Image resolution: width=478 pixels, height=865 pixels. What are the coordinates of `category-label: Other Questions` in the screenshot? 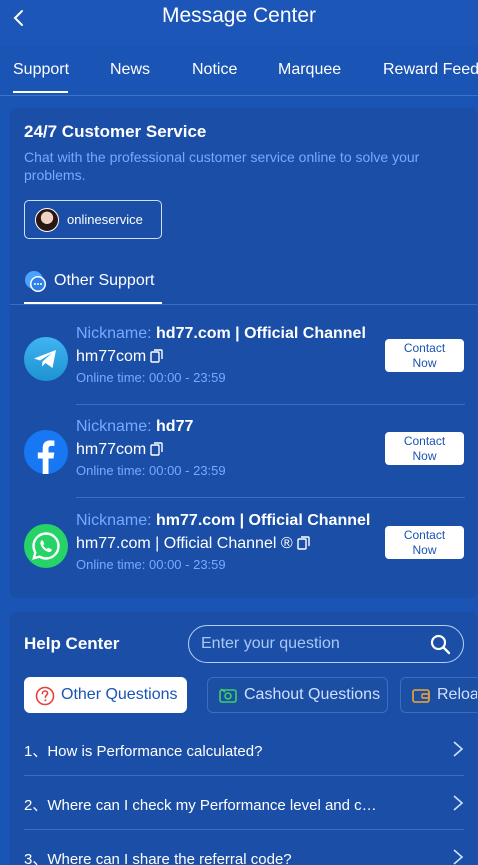 It's located at (119, 694).